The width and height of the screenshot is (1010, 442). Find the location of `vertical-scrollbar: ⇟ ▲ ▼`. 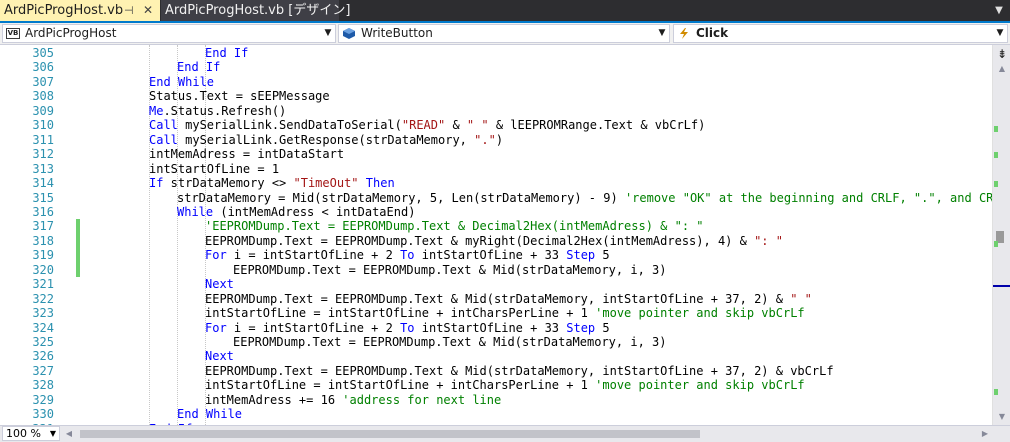

vertical-scrollbar: ⇟ ▲ ▼ is located at coordinates (1001, 235).